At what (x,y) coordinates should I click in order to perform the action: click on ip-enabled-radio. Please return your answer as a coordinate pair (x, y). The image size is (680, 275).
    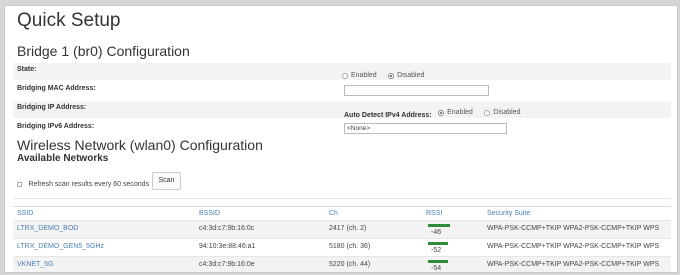
    Looking at the image, I should click on (441, 112).